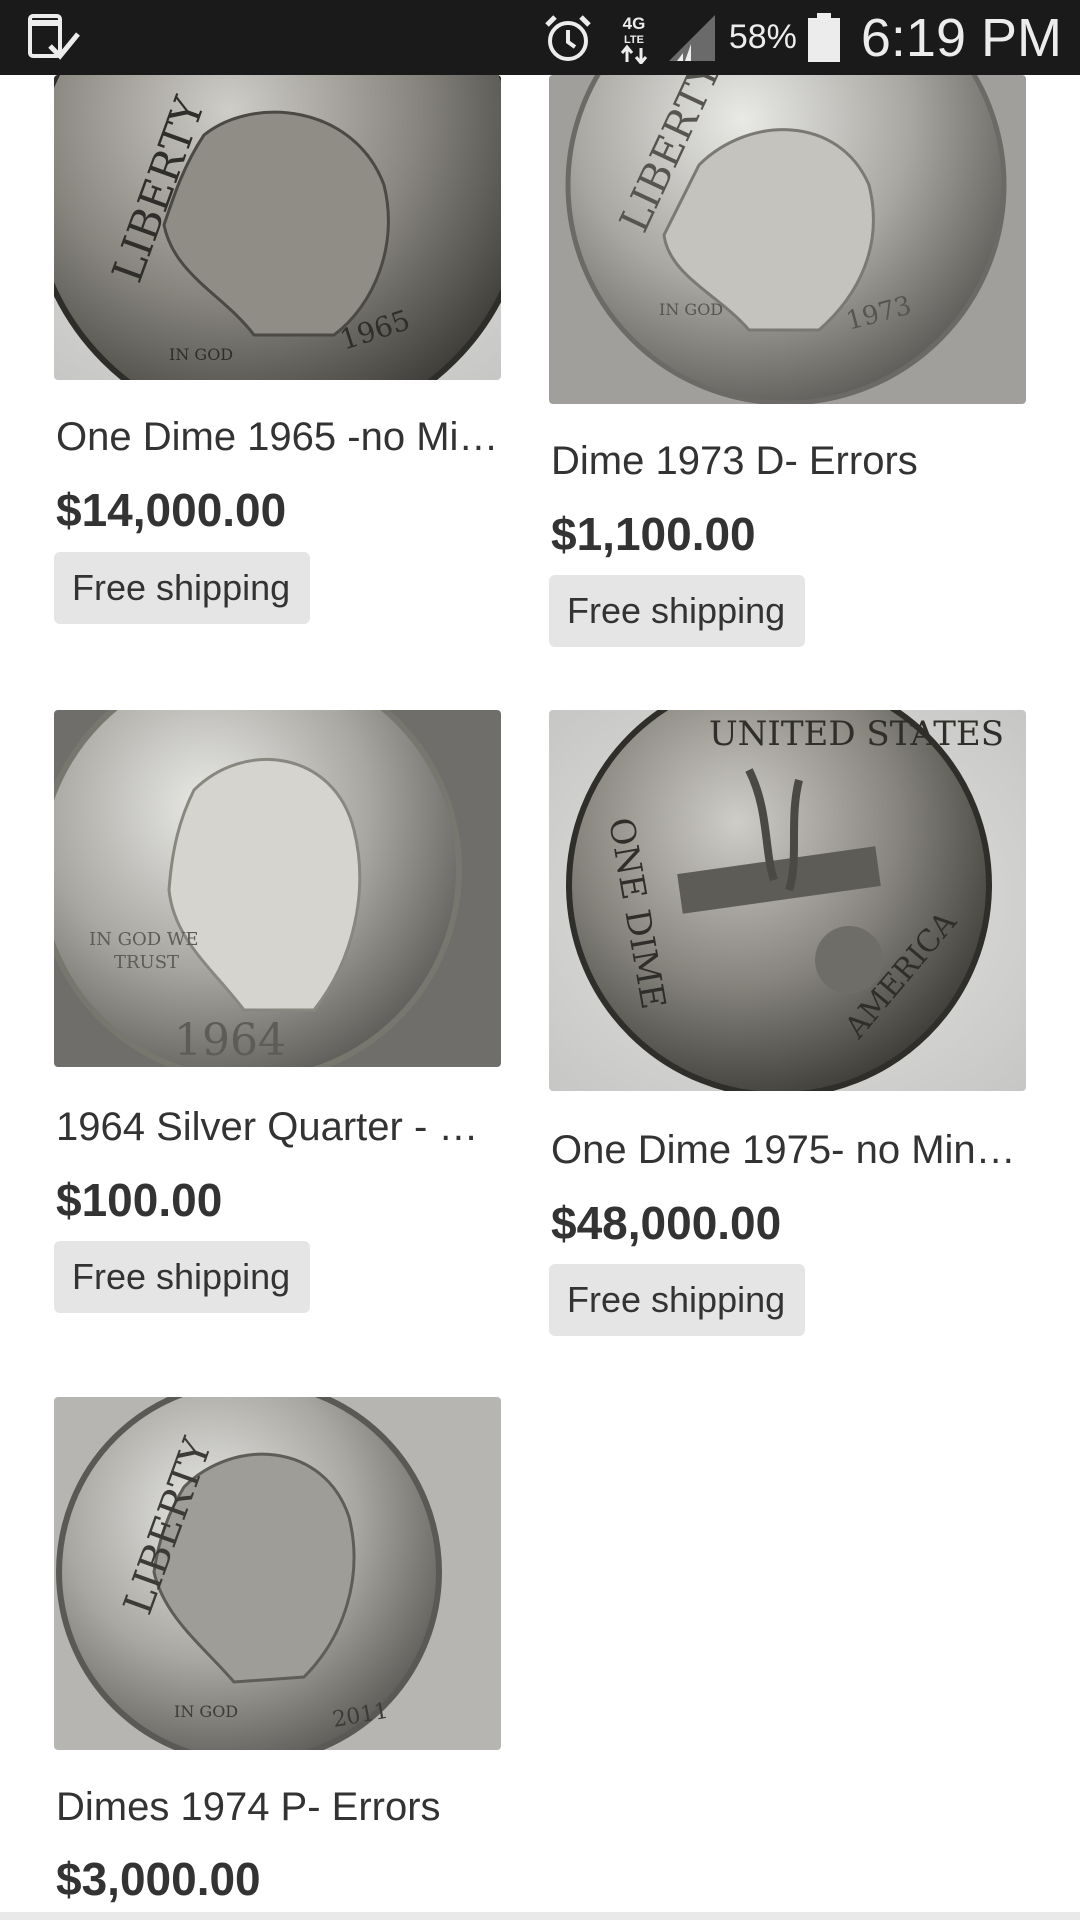 Image resolution: width=1080 pixels, height=1920 pixels. I want to click on battery-percentage: 58%, so click(762, 37).